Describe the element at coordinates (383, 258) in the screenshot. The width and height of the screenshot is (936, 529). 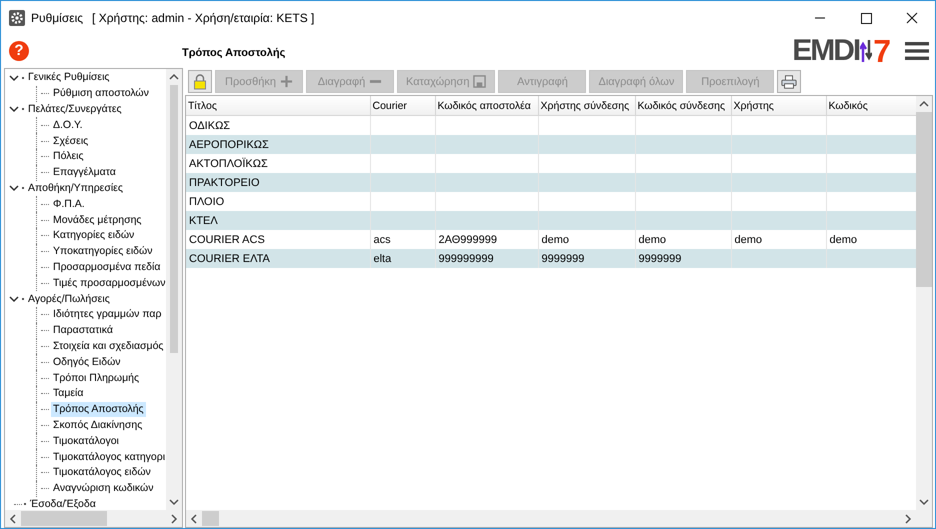
I see `table-cell: elta` at that location.